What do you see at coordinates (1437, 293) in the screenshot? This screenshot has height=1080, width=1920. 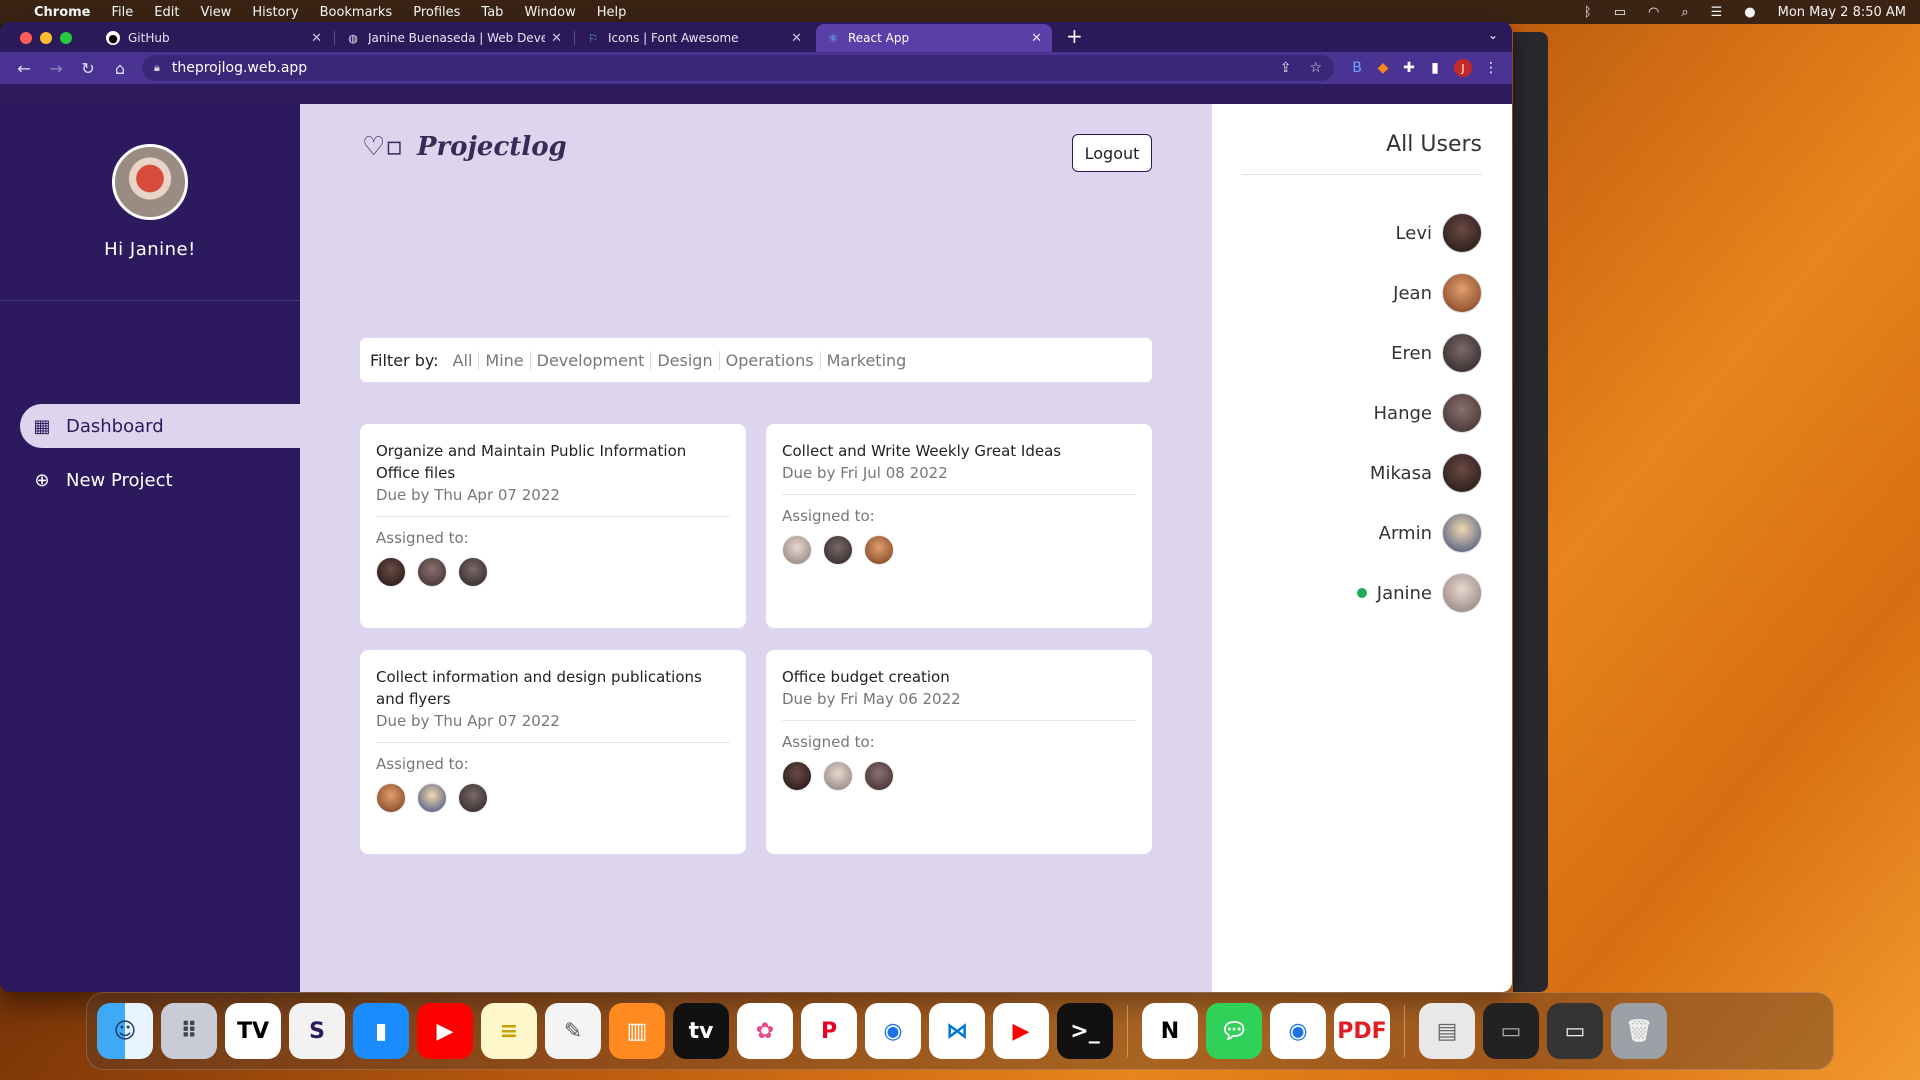 I see `user-item-jean: Jean` at bounding box center [1437, 293].